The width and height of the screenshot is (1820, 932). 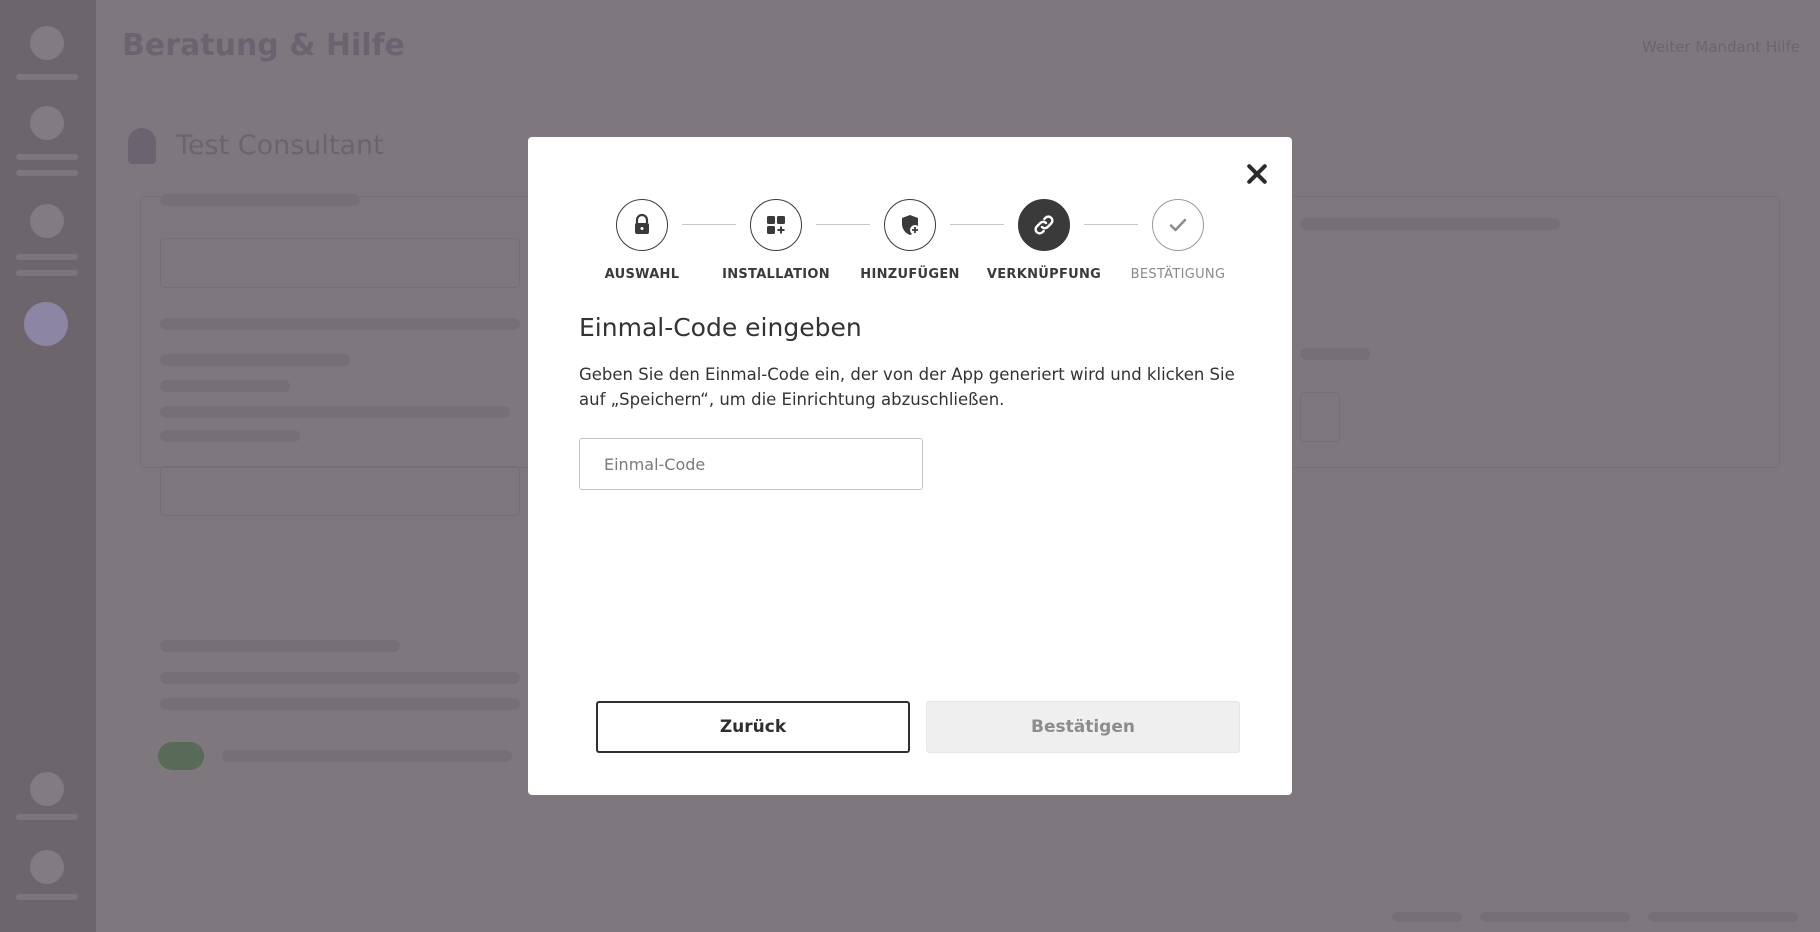 I want to click on user-name: Test Consultant, so click(x=280, y=145).